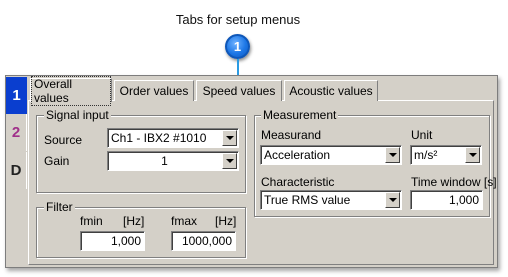 This screenshot has height=277, width=508. What do you see at coordinates (300, 115) in the screenshot?
I see `measurement-title: Measurement` at bounding box center [300, 115].